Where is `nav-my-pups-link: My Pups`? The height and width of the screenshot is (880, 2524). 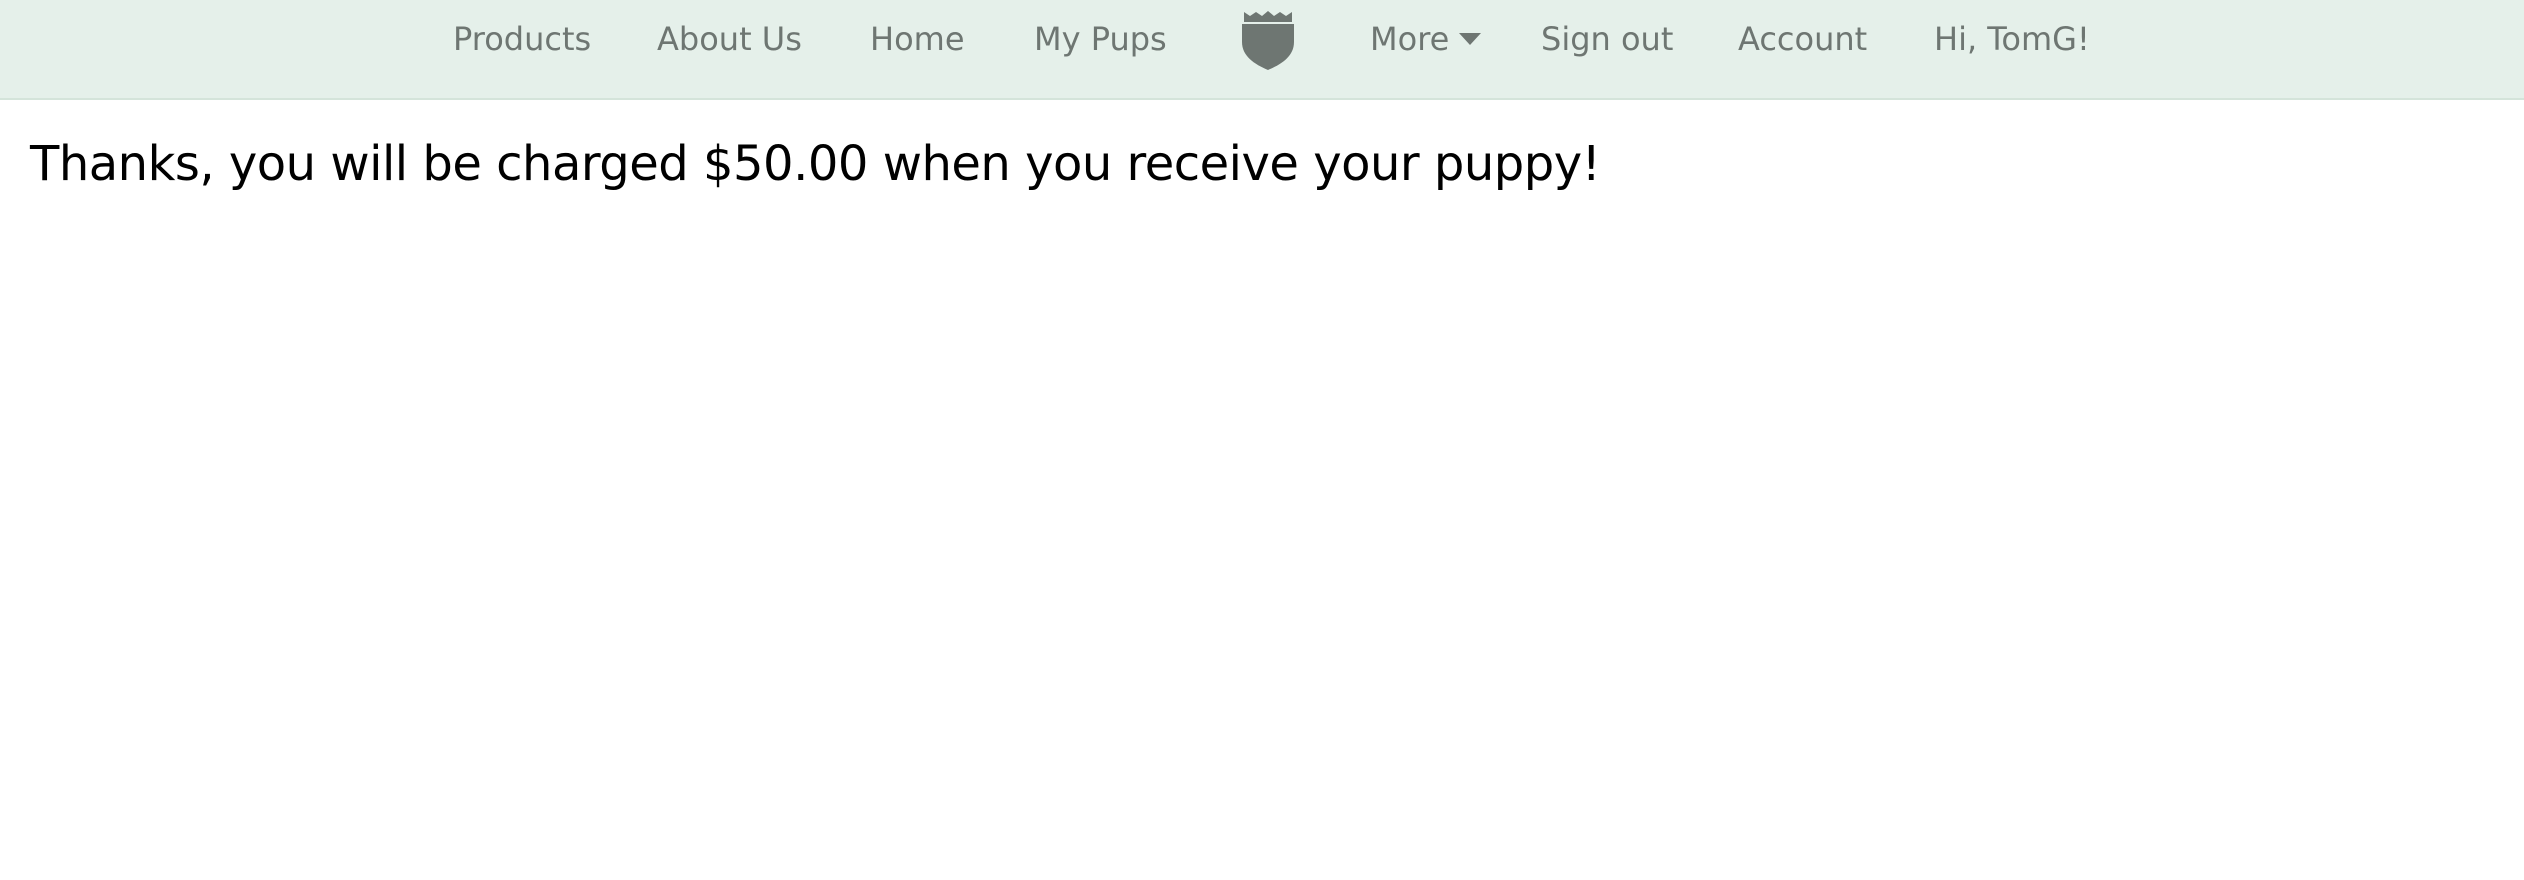
nav-my-pups-link: My Pups is located at coordinates (1100, 39).